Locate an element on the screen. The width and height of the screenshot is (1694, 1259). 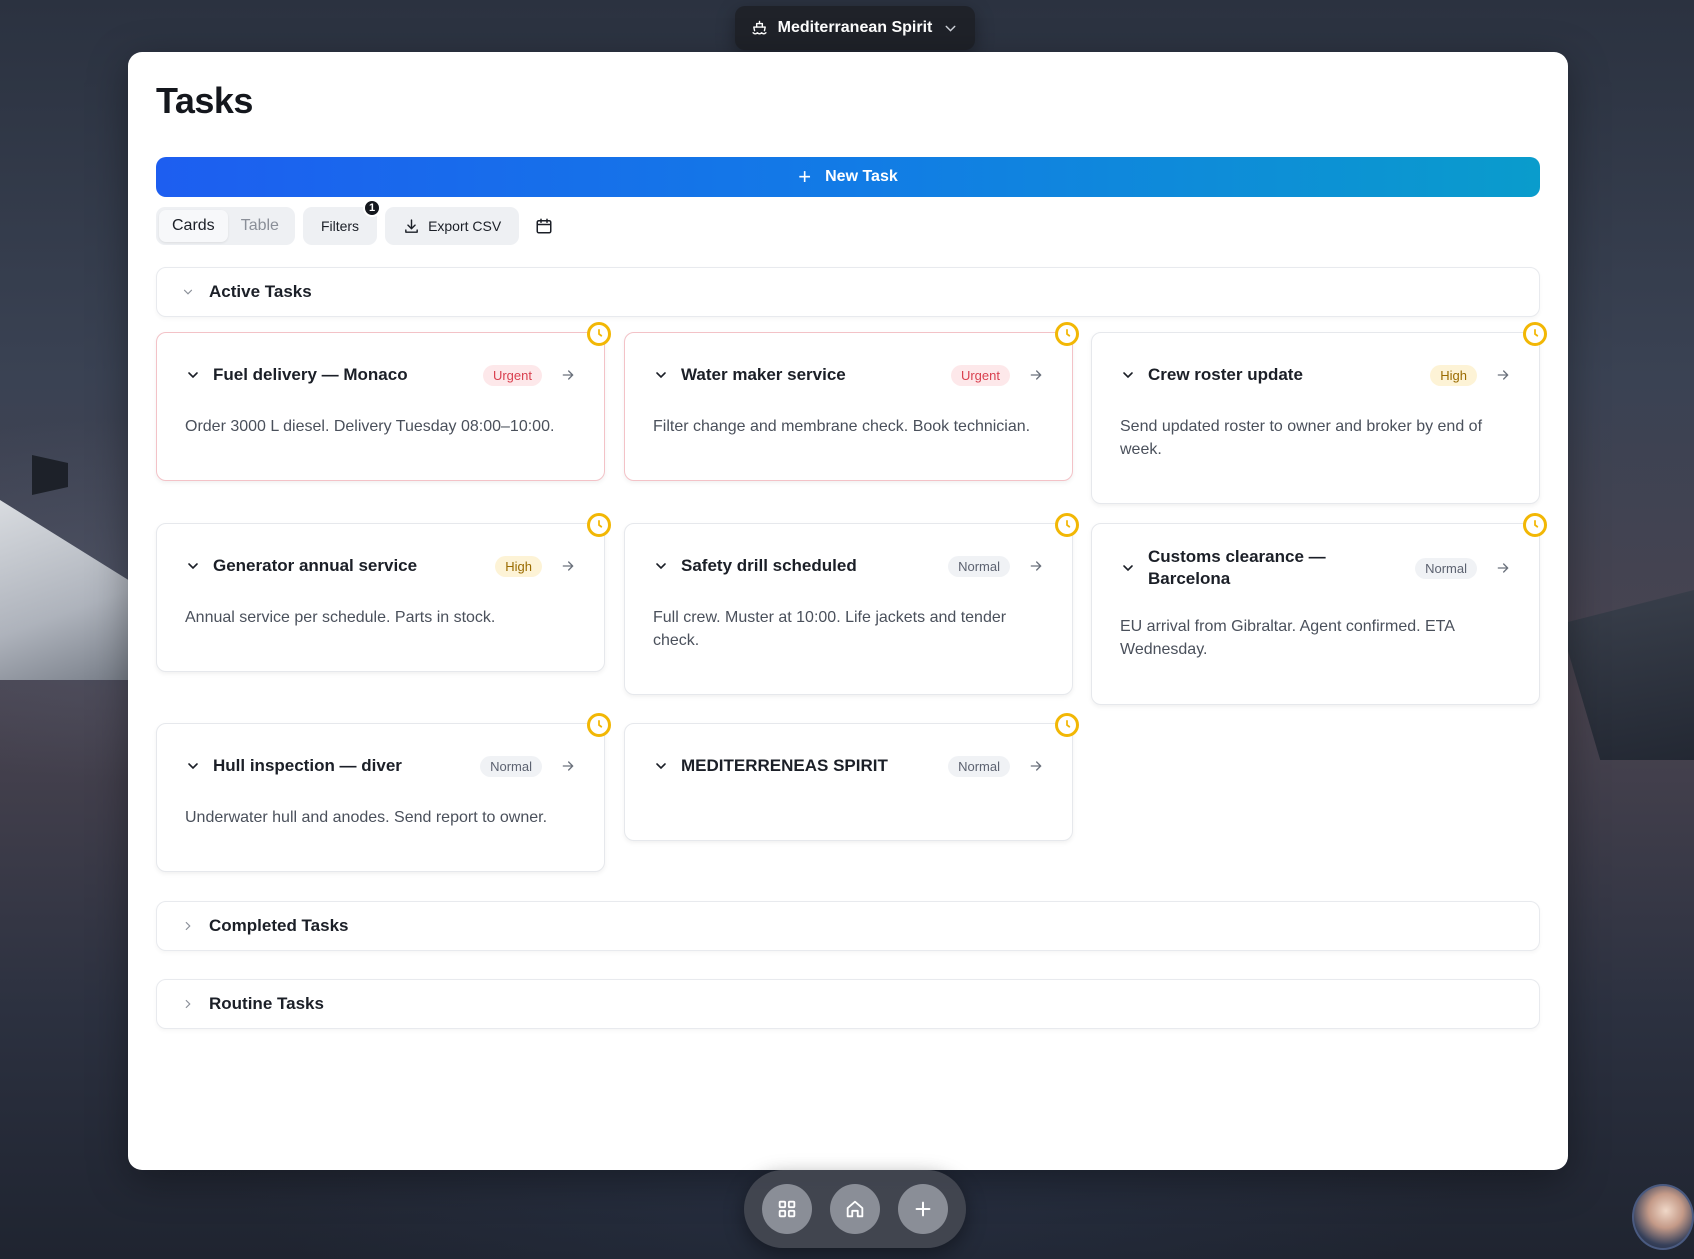
view-toggle: Cards Table is located at coordinates (225, 226).